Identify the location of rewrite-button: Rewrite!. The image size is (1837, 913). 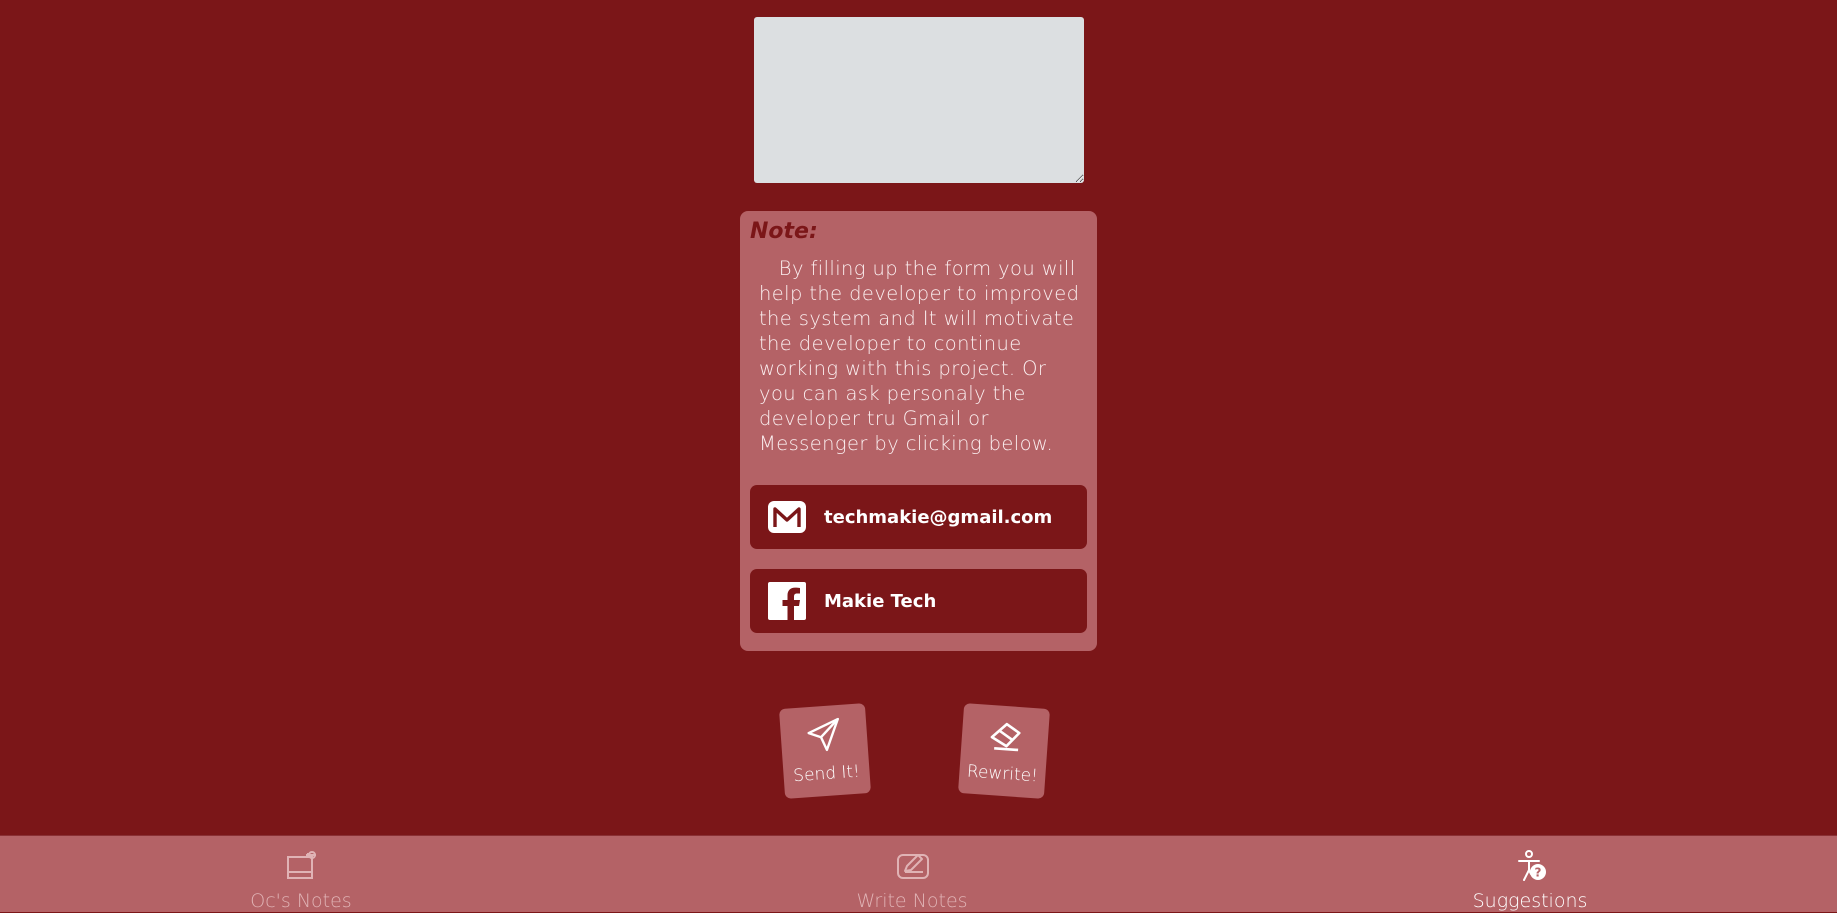
(1004, 751).